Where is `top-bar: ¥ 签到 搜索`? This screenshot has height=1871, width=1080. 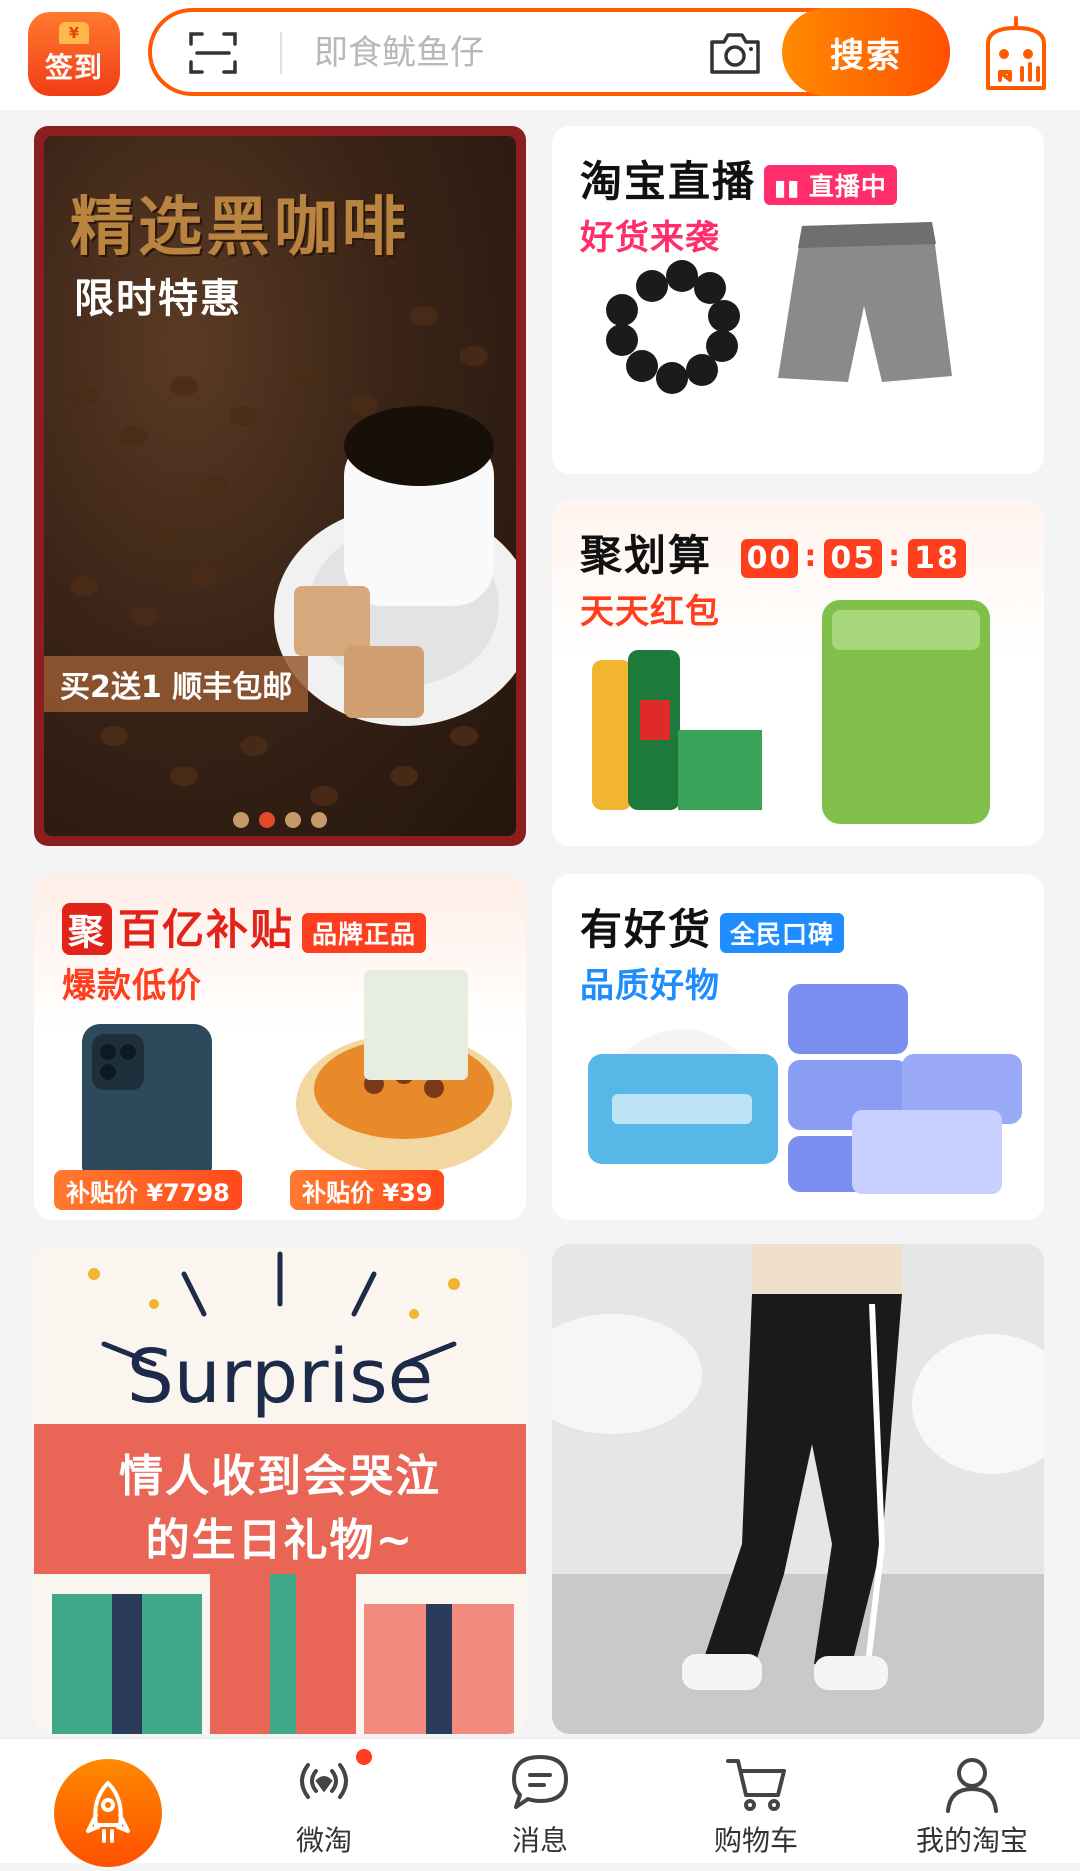
top-bar: ¥ 签到 搜索 is located at coordinates (540, 55).